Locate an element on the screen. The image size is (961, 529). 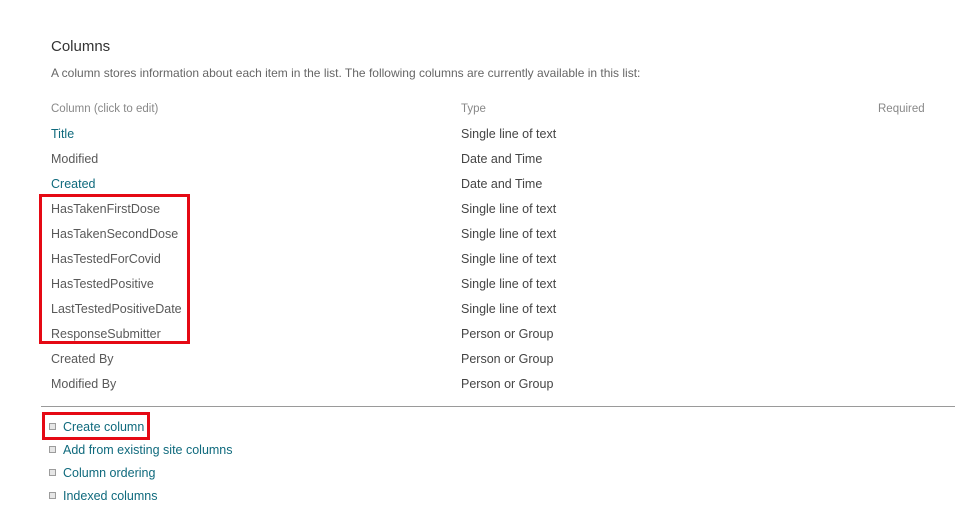
header-column-required: Required is located at coordinates (901, 109).